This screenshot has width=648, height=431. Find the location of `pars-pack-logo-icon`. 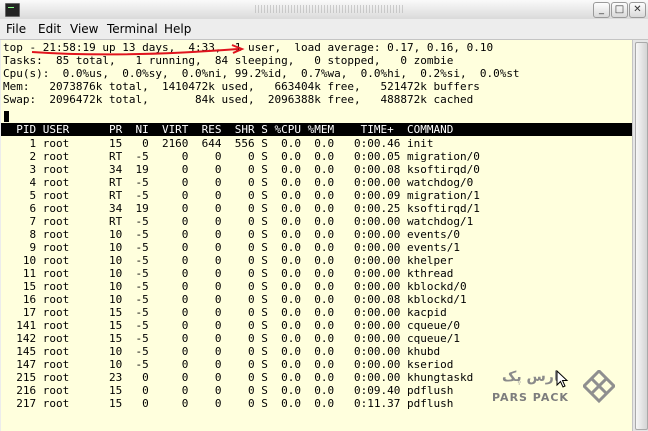

pars-pack-logo-icon is located at coordinates (599, 387).